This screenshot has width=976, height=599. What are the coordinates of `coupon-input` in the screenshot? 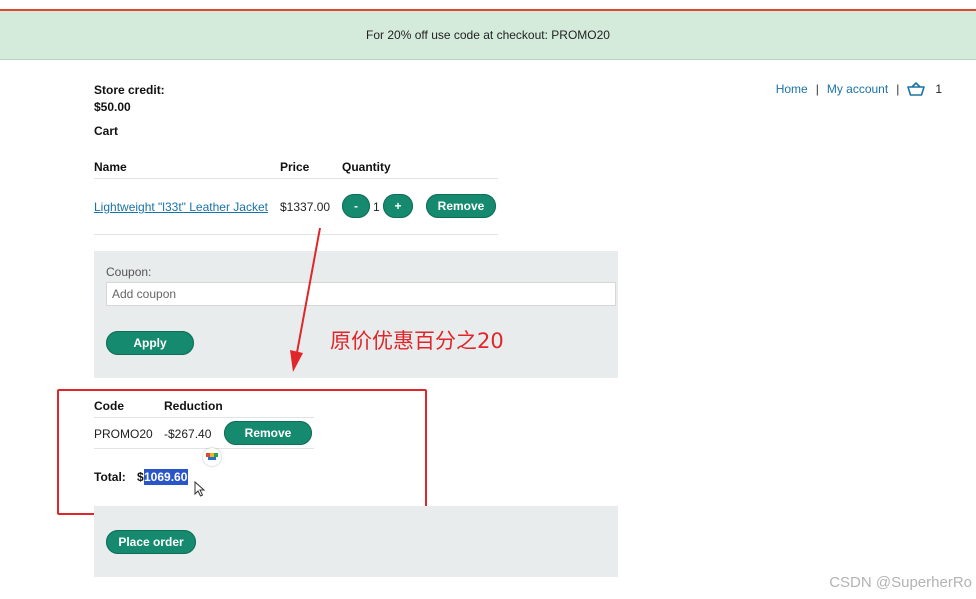 It's located at (361, 294).